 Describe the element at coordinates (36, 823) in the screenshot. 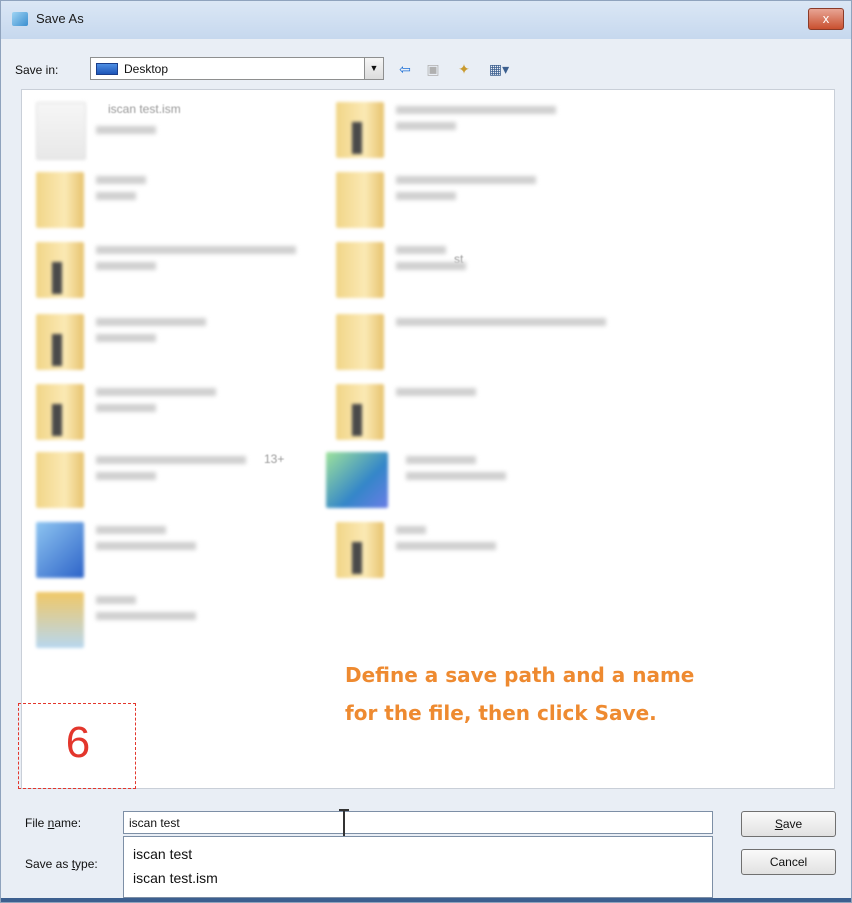

I see `label-part: File` at that location.